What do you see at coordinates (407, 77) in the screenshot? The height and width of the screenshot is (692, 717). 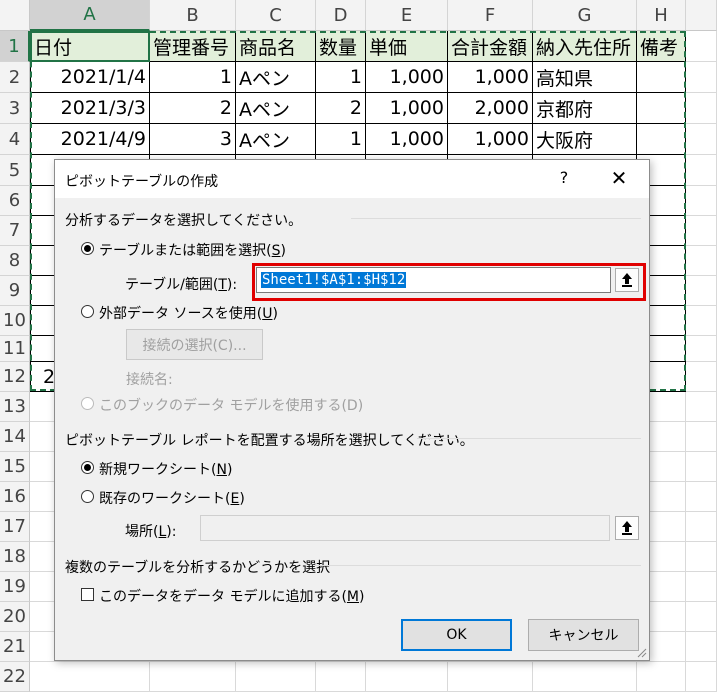 I see `cell-e2: 1,000` at bounding box center [407, 77].